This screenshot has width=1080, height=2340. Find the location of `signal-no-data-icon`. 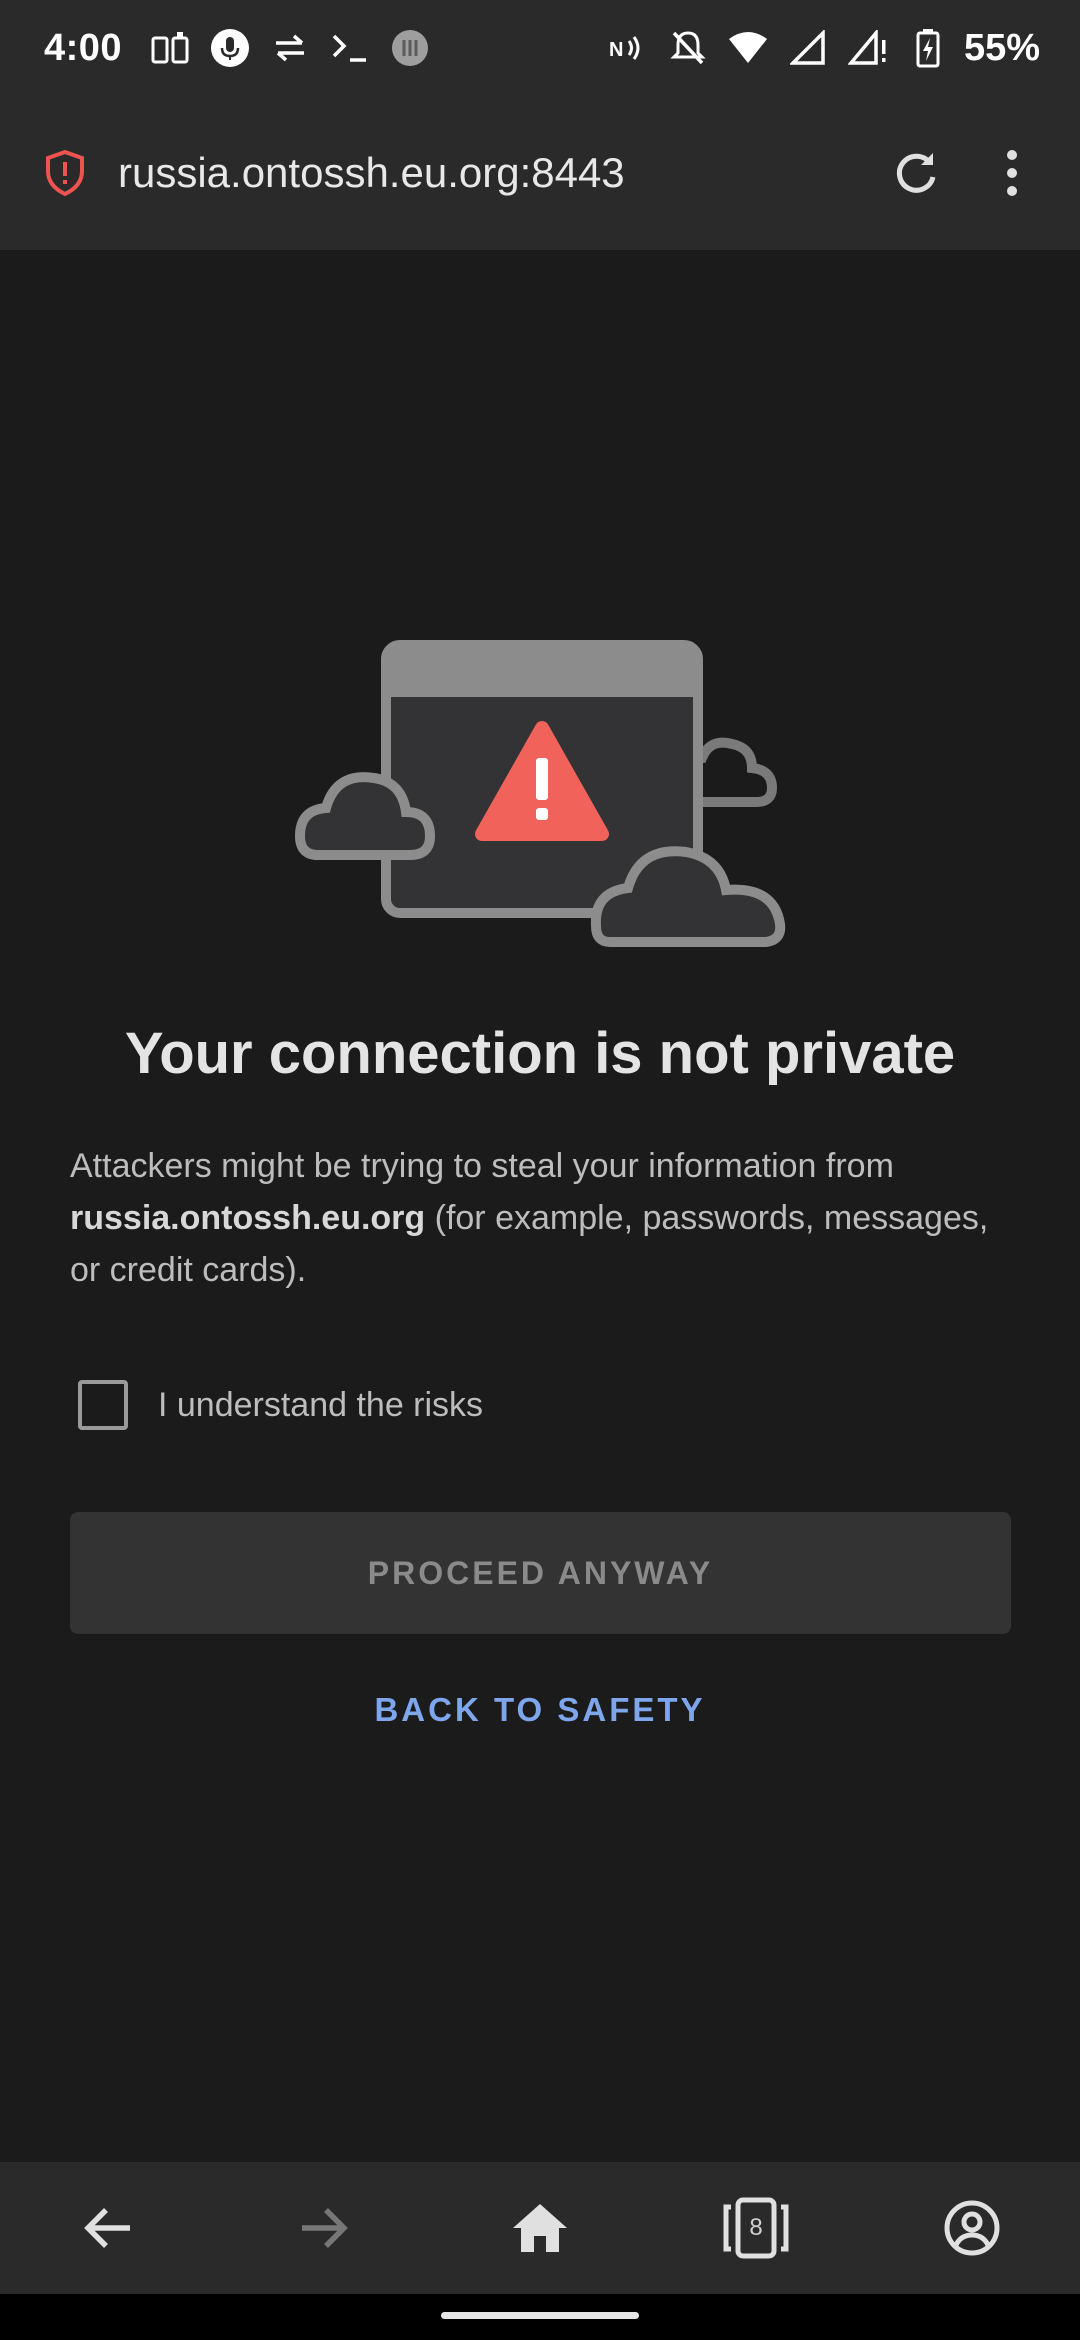

signal-no-data-icon is located at coordinates (868, 48).